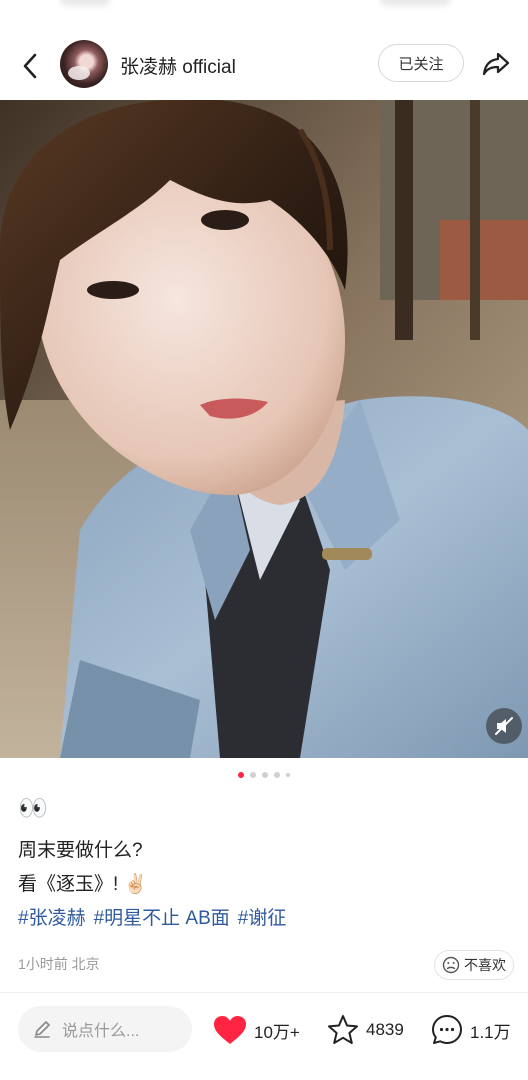 This screenshot has height=1080, width=528. Describe the element at coordinates (162, 919) in the screenshot. I see `hashtag-2: #明星不止 AB面` at that location.